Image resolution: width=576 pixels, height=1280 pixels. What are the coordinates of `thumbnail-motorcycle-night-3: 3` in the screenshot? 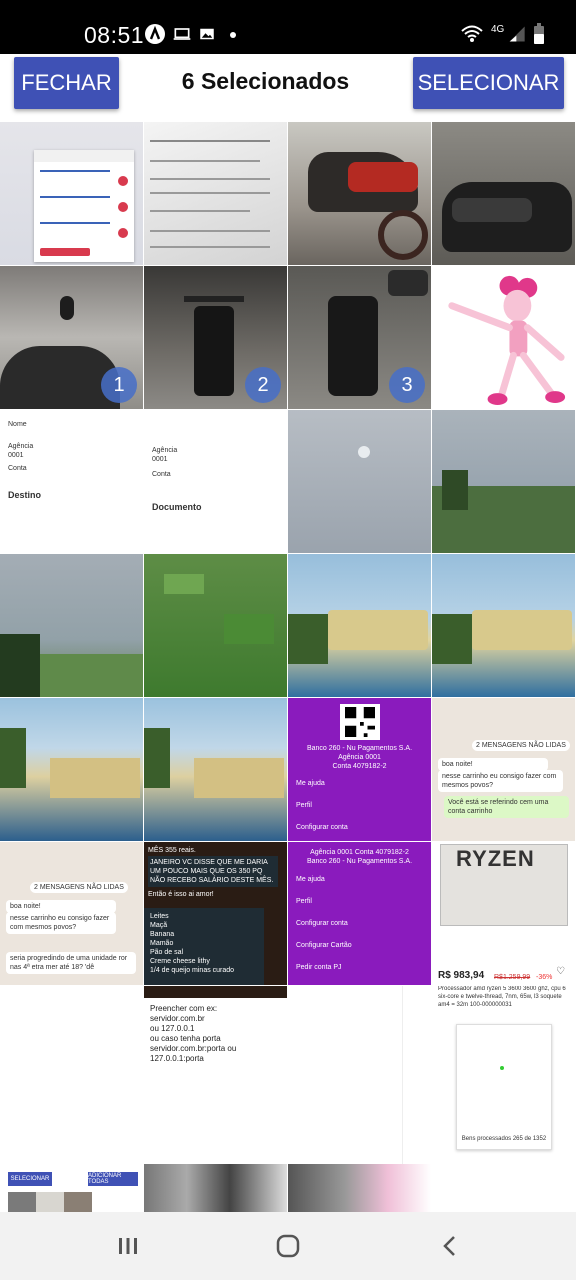 It's located at (359, 337).